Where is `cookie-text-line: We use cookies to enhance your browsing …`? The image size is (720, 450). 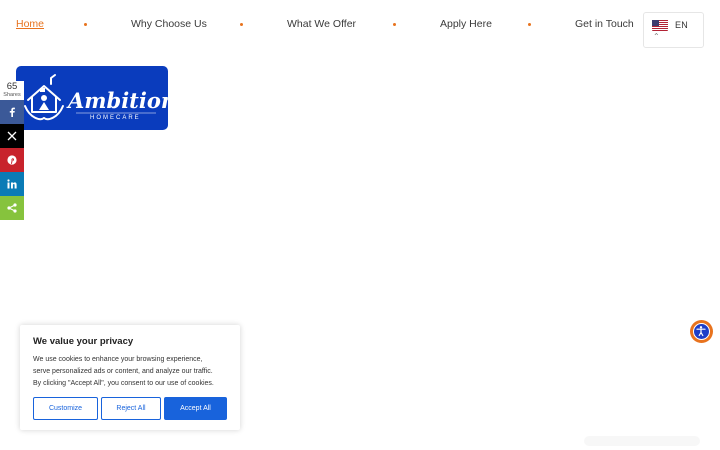 cookie-text-line: We use cookies to enhance your browsing … is located at coordinates (118, 359).